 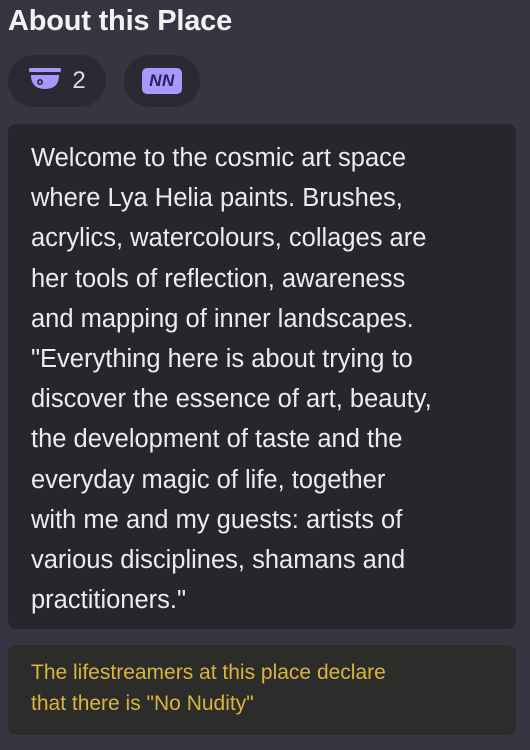 I want to click on no-nudity-badge: NN, so click(x=162, y=81).